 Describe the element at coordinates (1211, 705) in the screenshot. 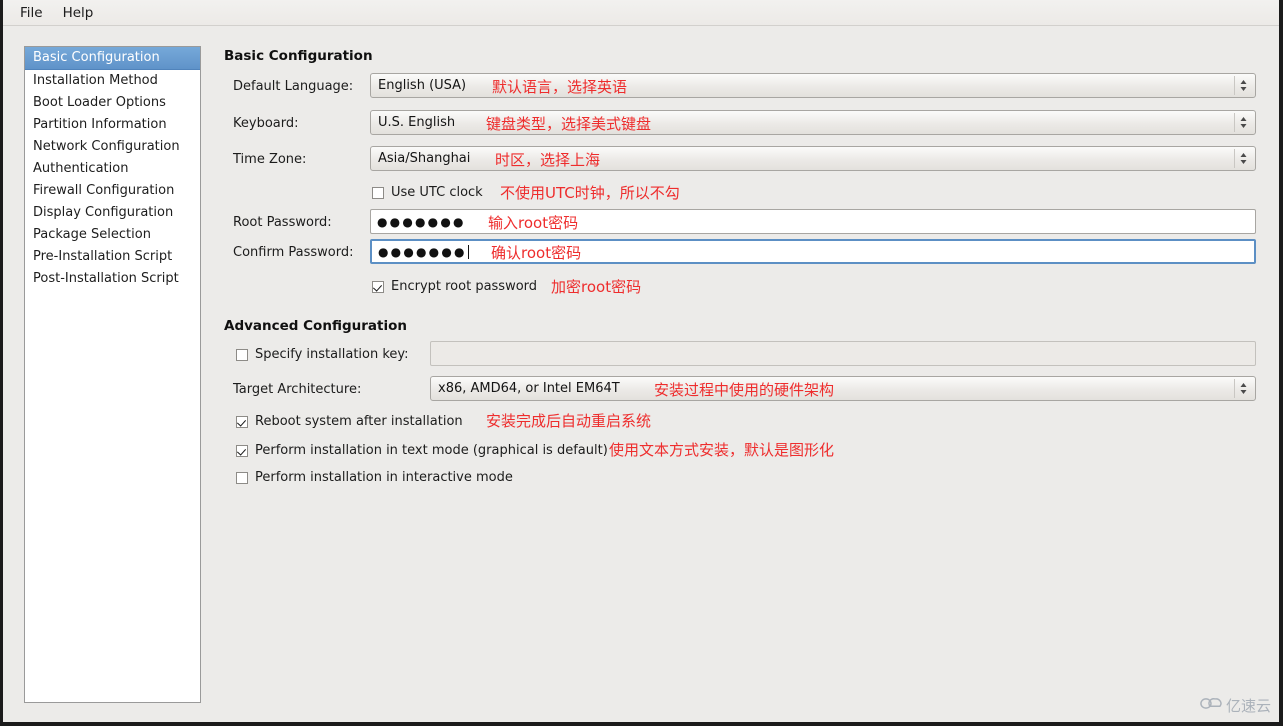

I see `cloud-icon` at that location.